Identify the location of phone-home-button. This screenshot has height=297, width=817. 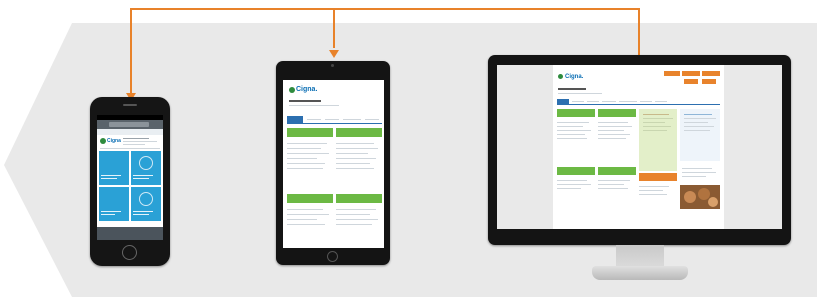
(129, 252).